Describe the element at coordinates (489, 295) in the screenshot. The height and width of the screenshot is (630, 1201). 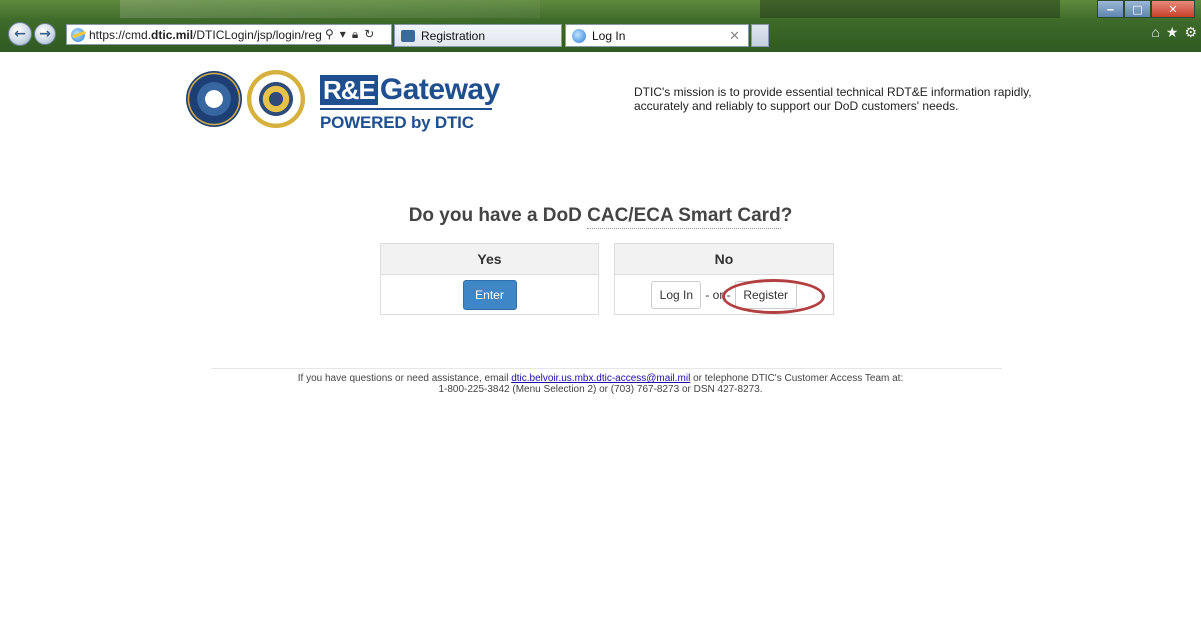
I see `enter-button: Enter` at that location.